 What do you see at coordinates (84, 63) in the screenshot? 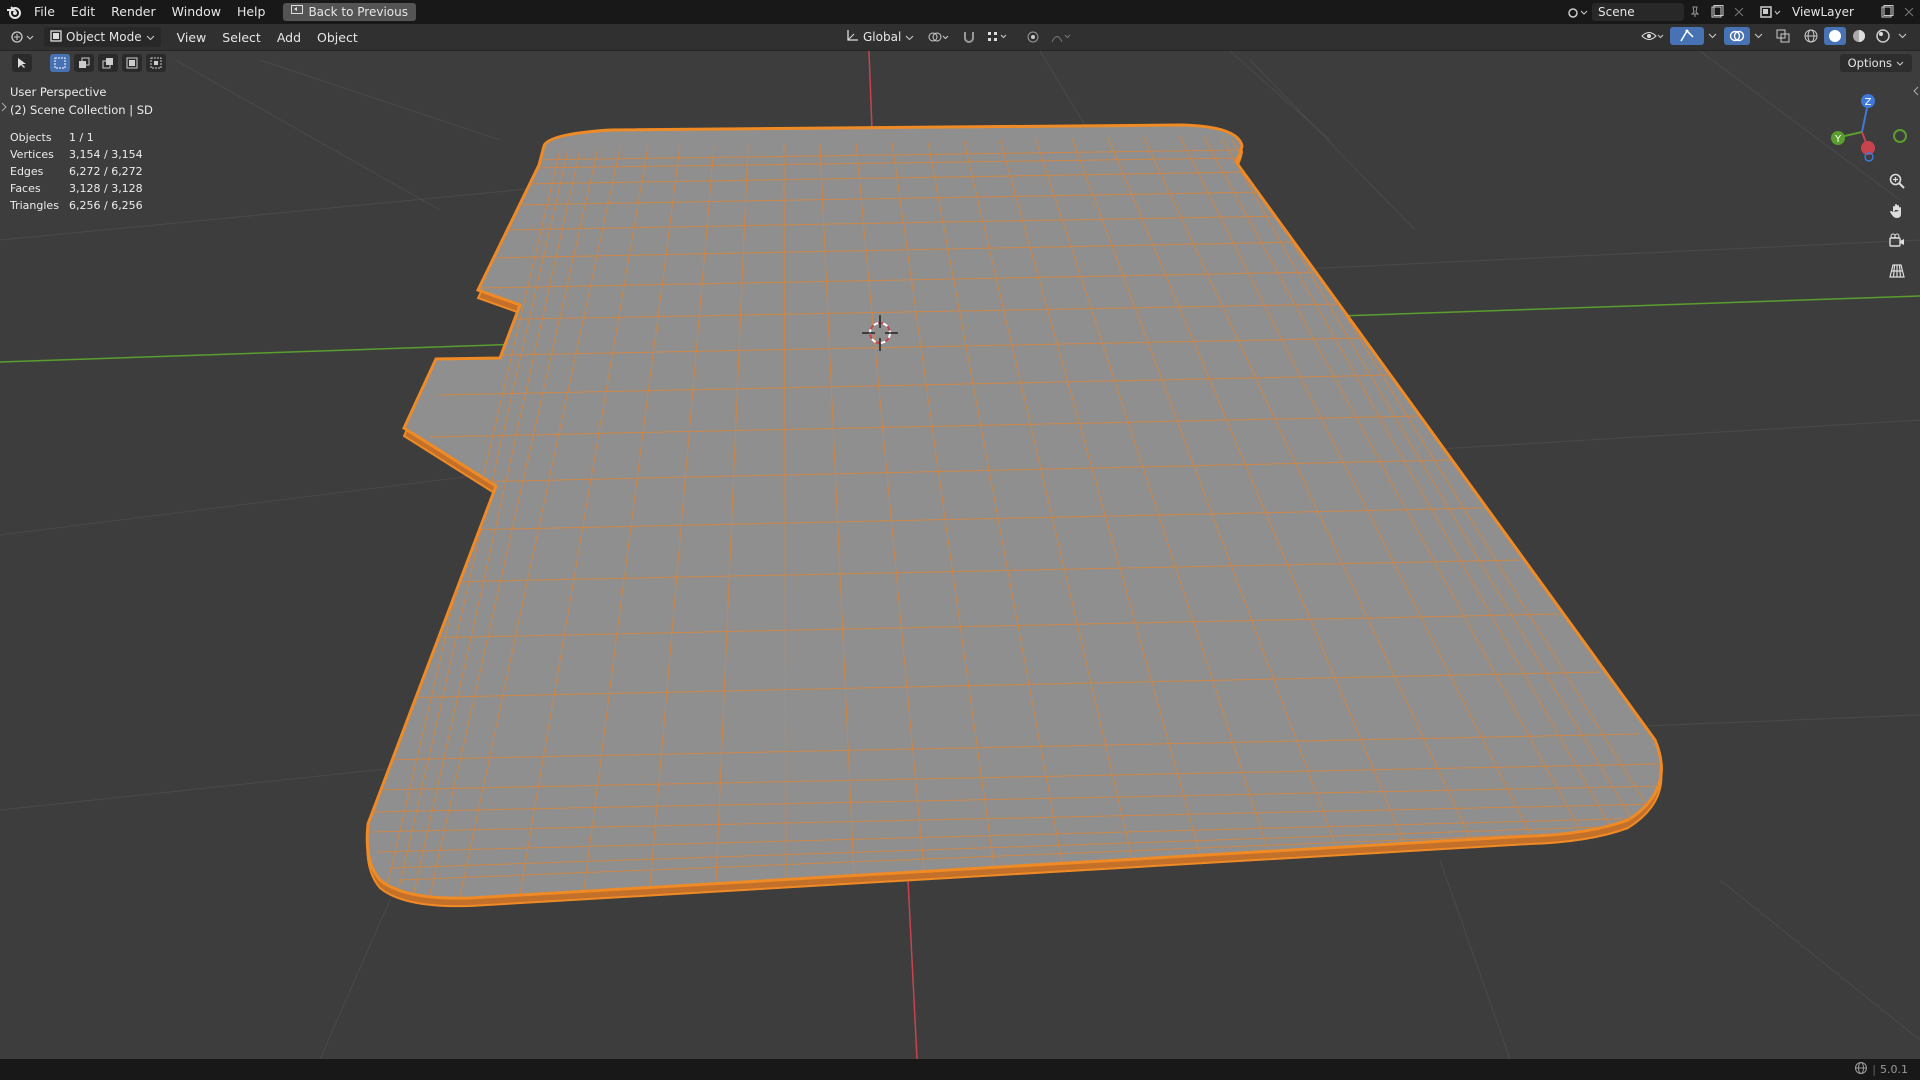
I see `select-mode-extend-icon` at bounding box center [84, 63].